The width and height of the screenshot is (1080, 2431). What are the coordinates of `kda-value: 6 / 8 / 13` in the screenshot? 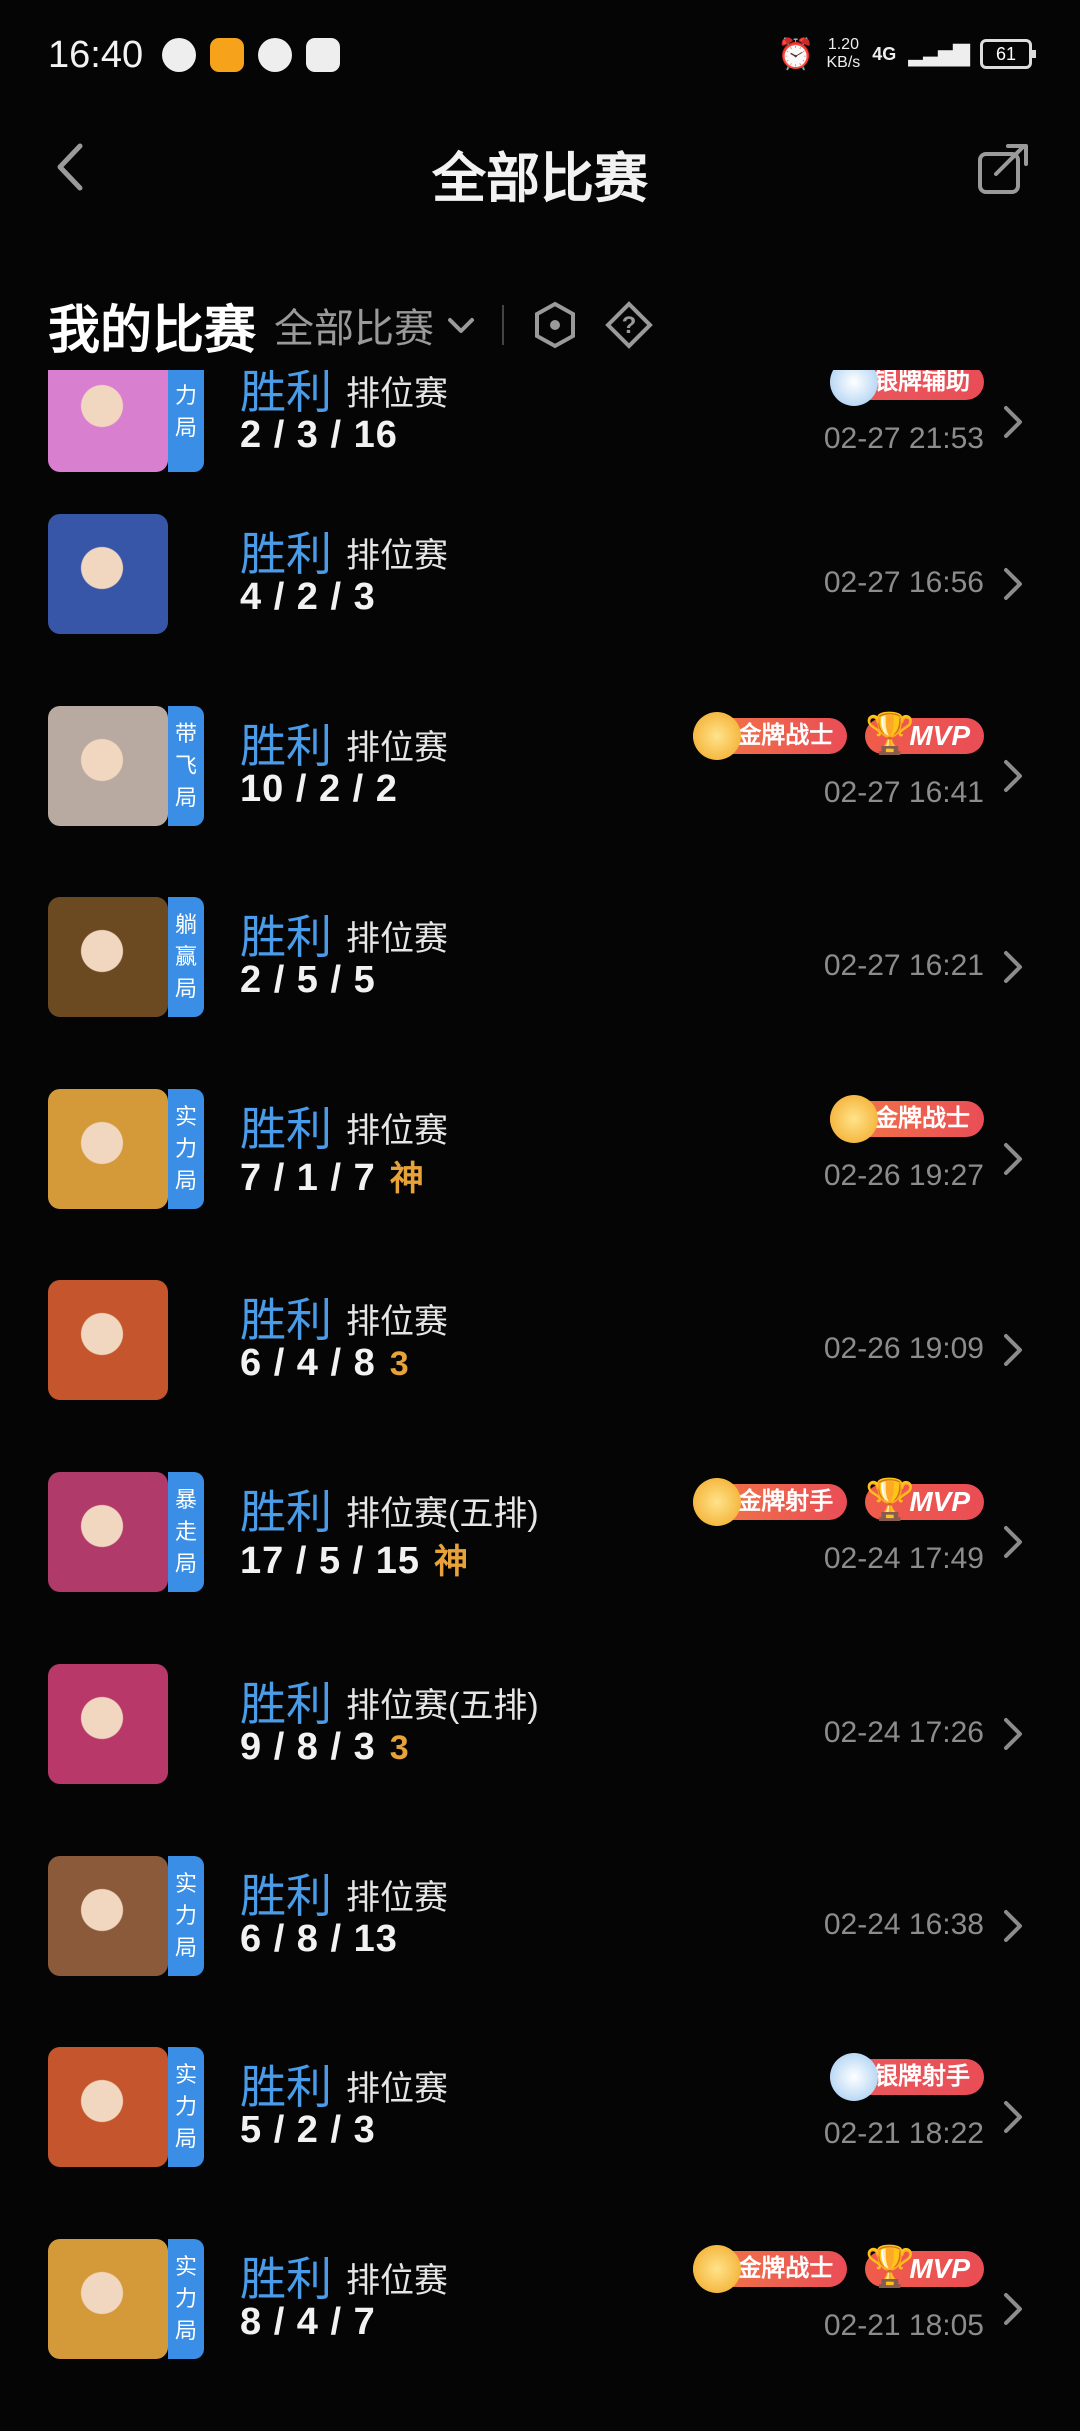 It's located at (319, 1939).